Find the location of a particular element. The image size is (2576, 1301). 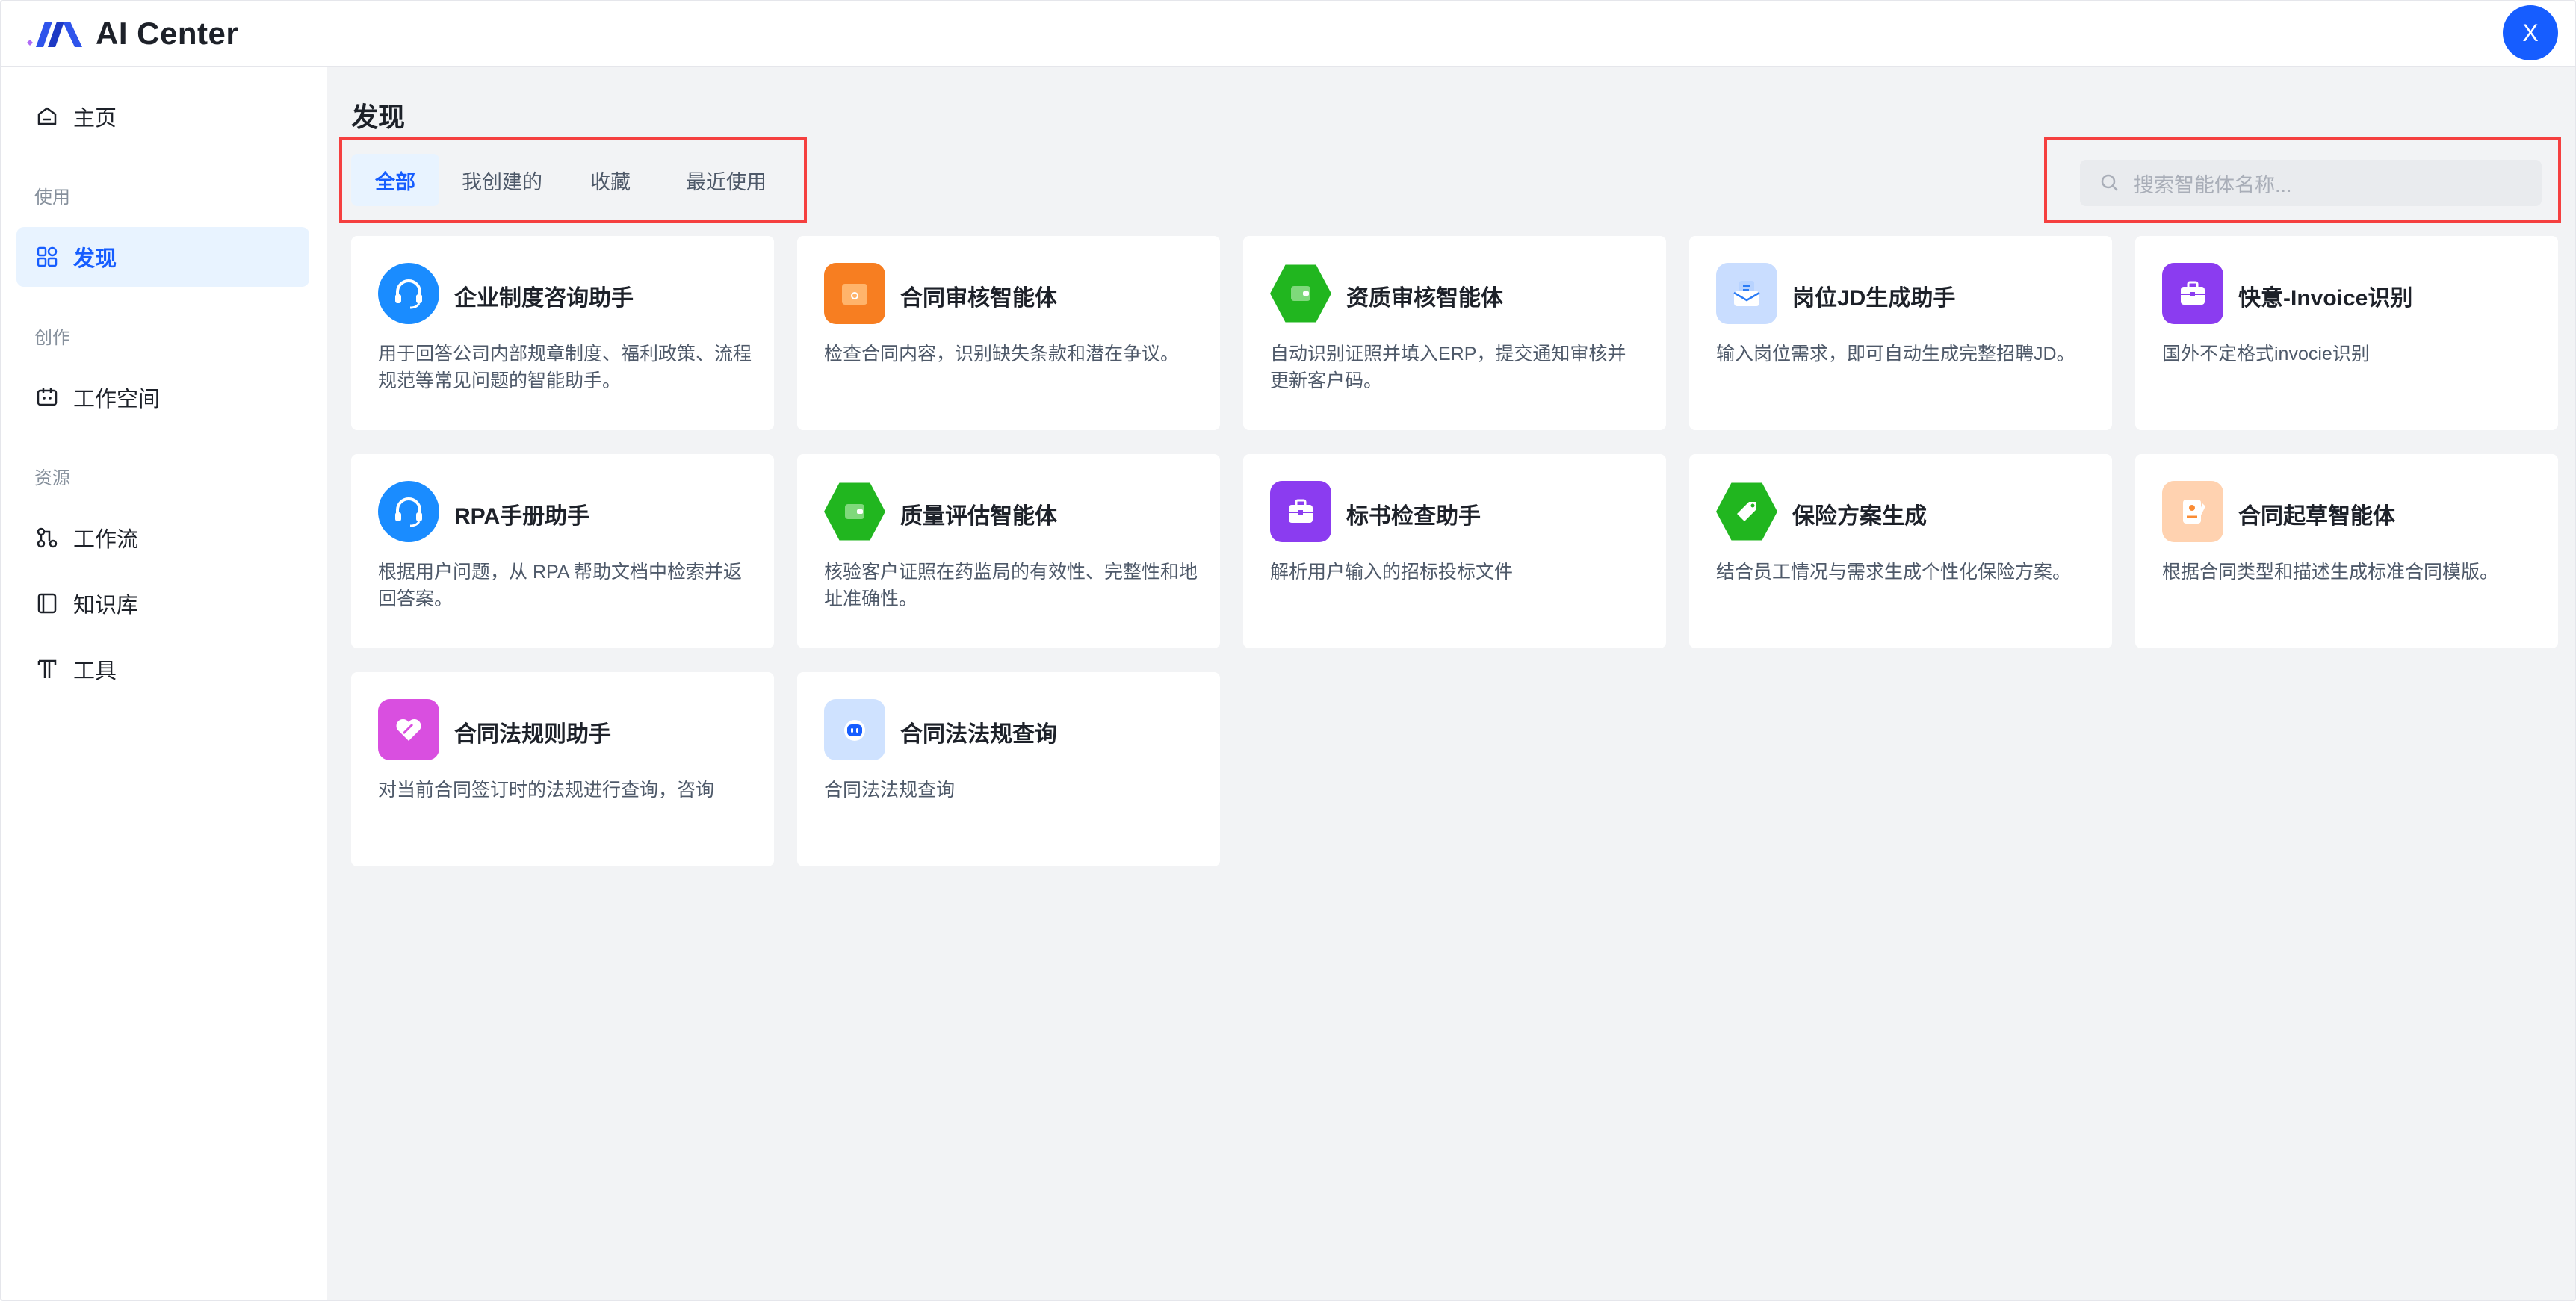

page-title: 发现 is located at coordinates (378, 117).